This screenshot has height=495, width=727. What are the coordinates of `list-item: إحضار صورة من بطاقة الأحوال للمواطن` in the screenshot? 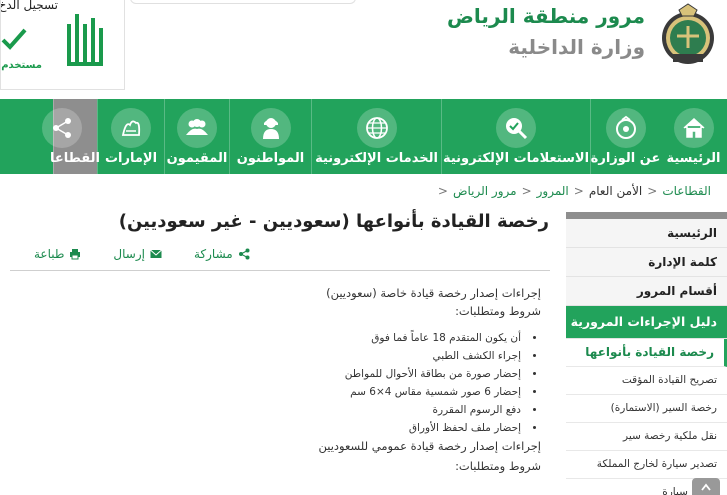 It's located at (342, 374).